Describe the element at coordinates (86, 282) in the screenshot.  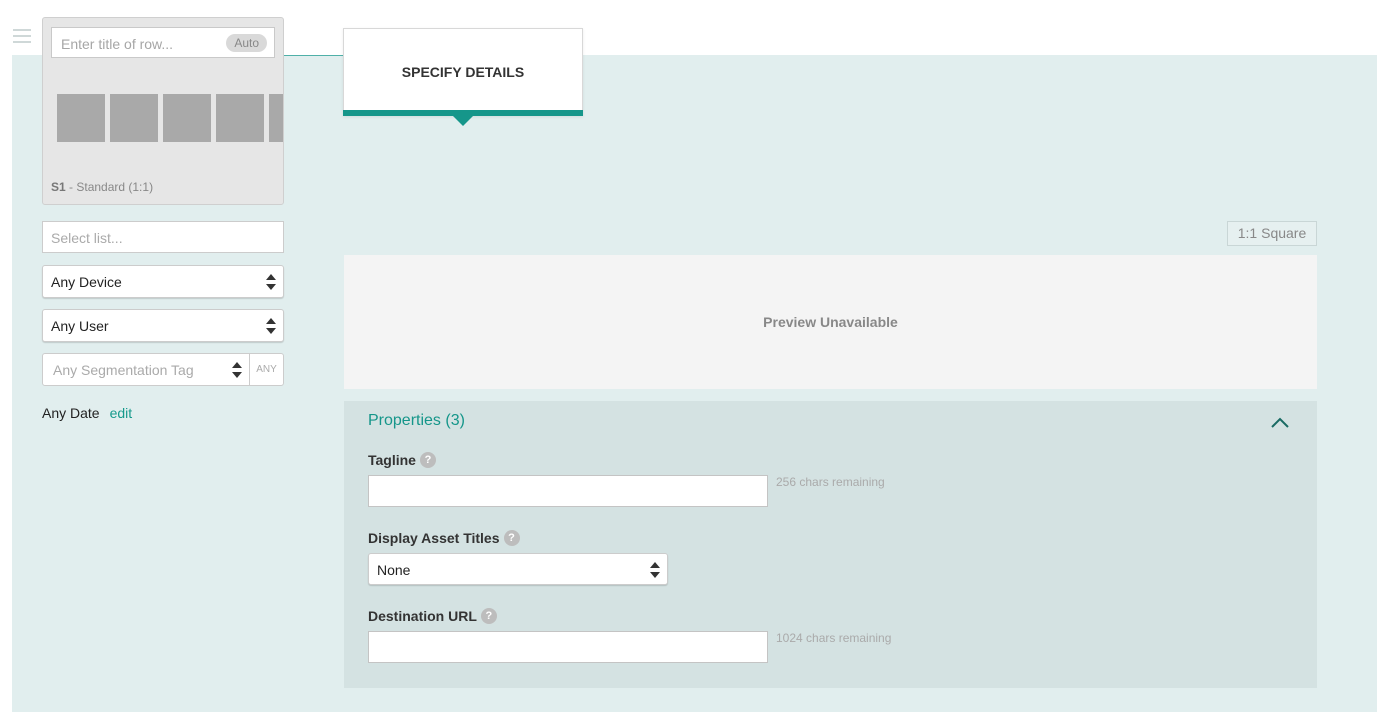
I see `device-select-value: Any Device` at that location.